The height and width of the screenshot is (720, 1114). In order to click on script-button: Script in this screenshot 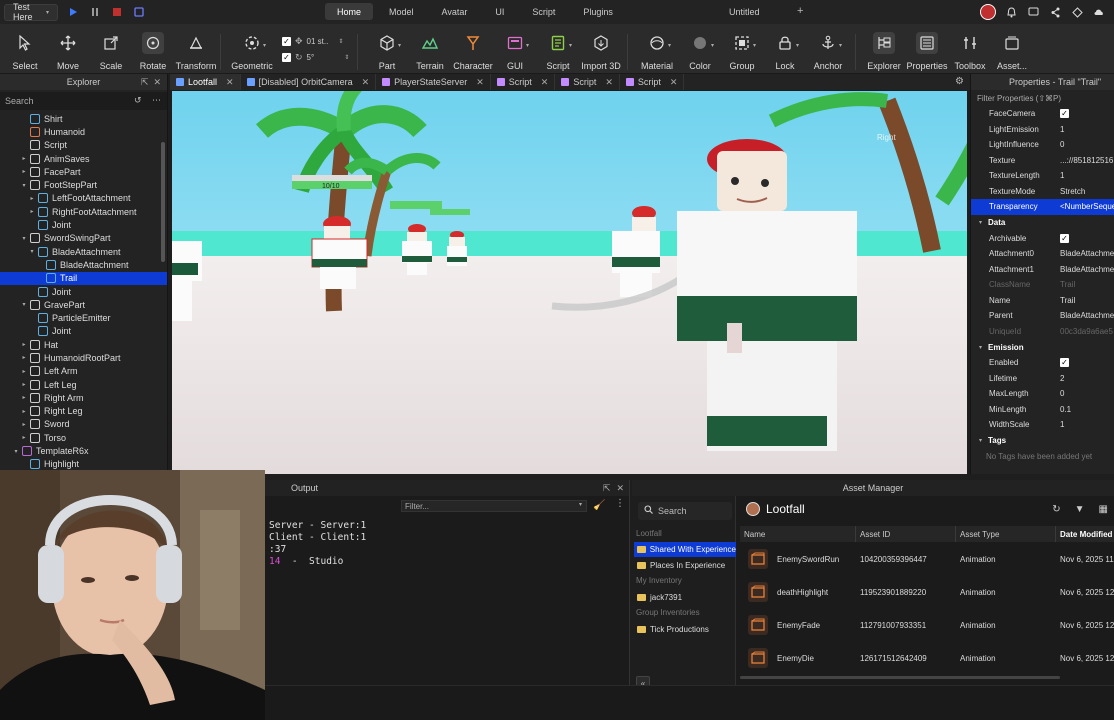, I will do `click(558, 51)`.